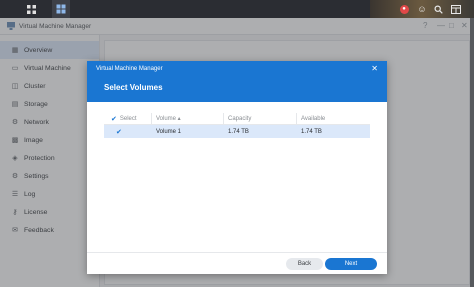 This screenshot has width=474, height=287. Describe the element at coordinates (187, 118) in the screenshot. I see `column-header-volume: Volume ▴` at that location.